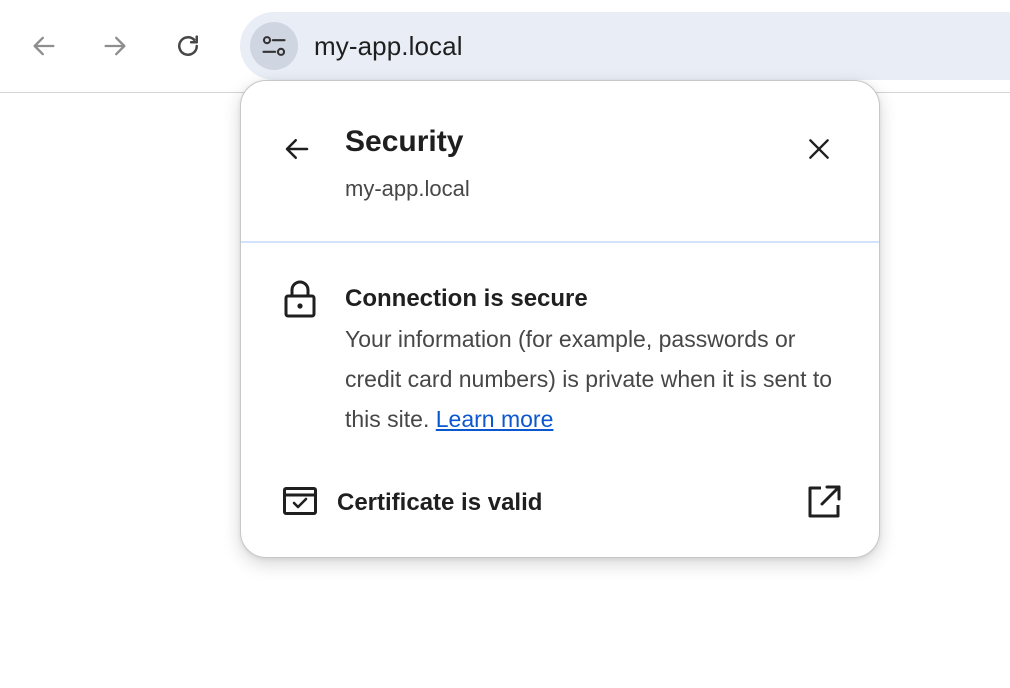  Describe the element at coordinates (300, 501) in the screenshot. I see `certificate-icon` at that location.